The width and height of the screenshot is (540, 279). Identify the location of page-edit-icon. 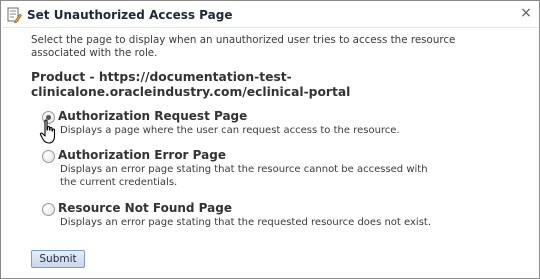
(14, 15).